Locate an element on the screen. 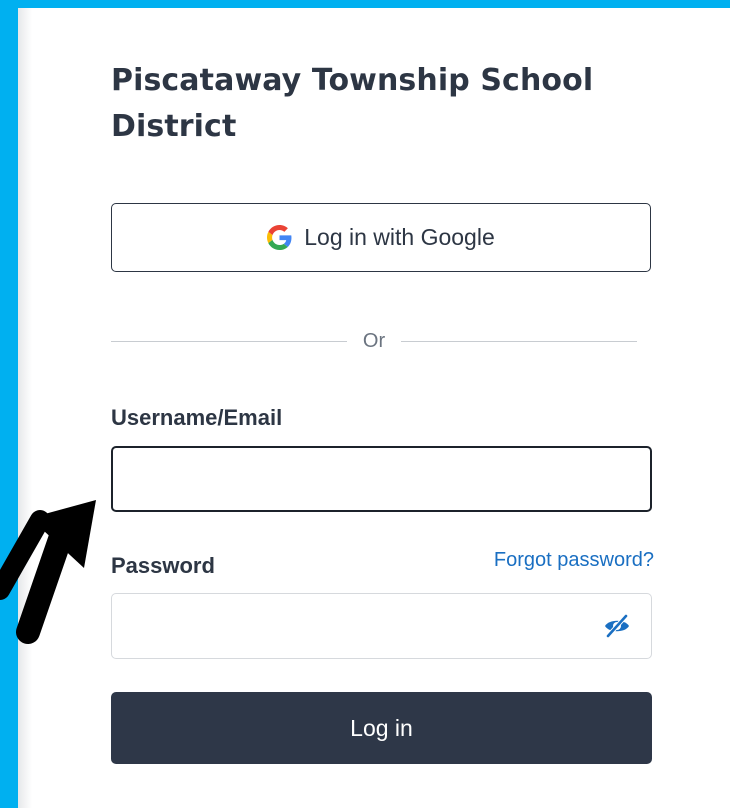  password-input is located at coordinates (352, 626).